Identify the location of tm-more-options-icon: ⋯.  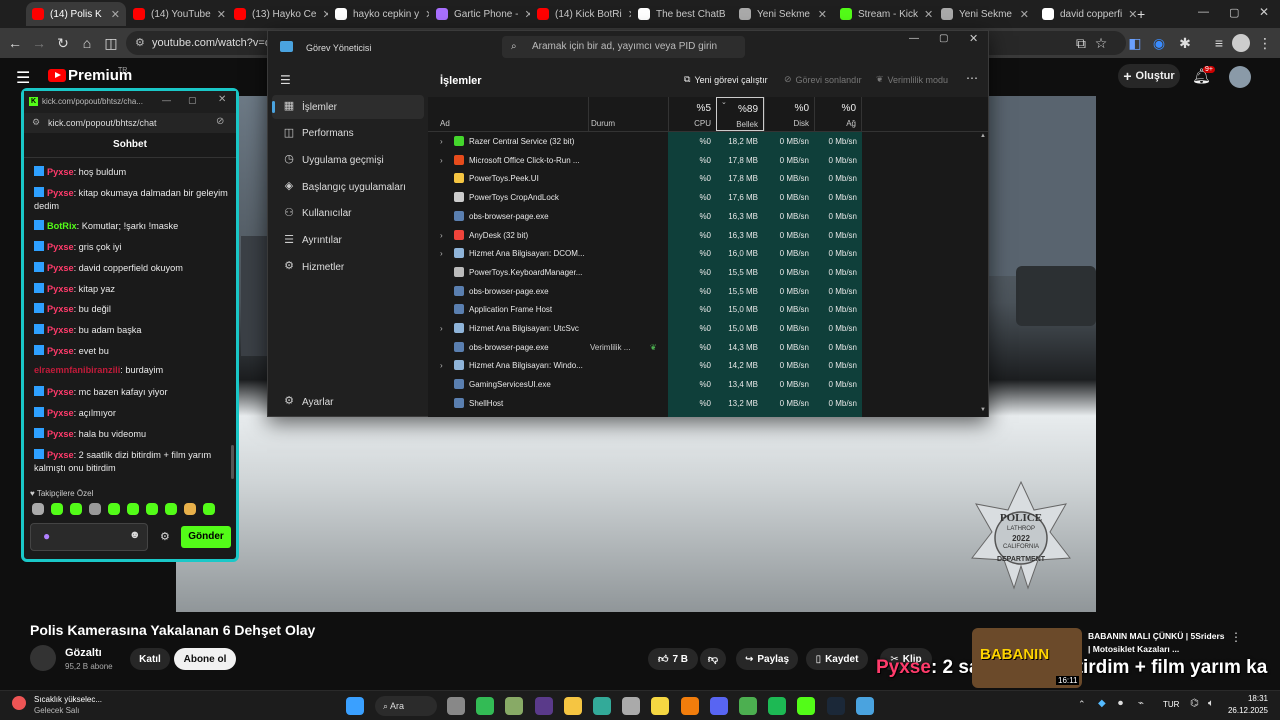
(972, 78).